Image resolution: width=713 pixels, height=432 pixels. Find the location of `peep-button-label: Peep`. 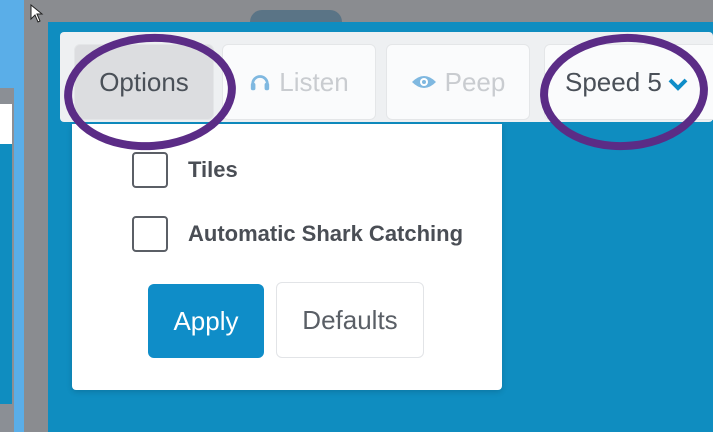

peep-button-label: Peep is located at coordinates (475, 81).